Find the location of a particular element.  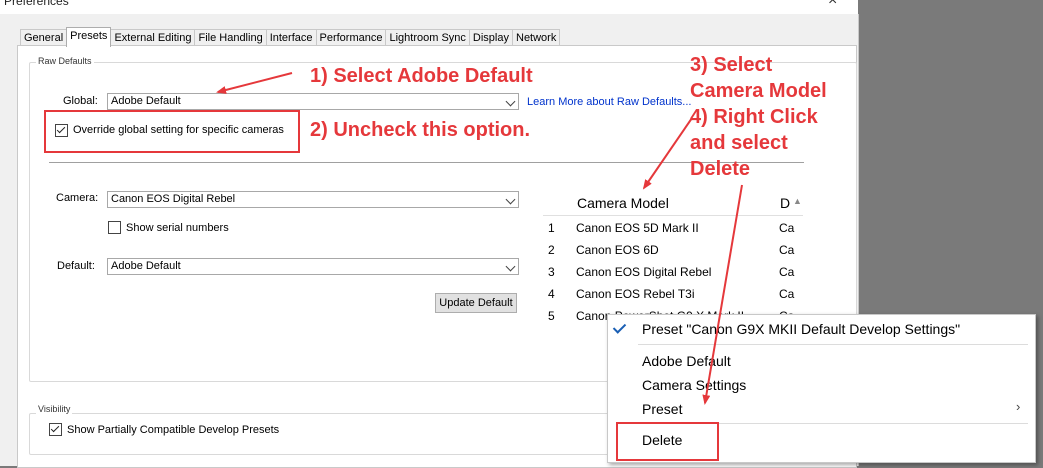

annotation-step4-line2: and select is located at coordinates (739, 143).